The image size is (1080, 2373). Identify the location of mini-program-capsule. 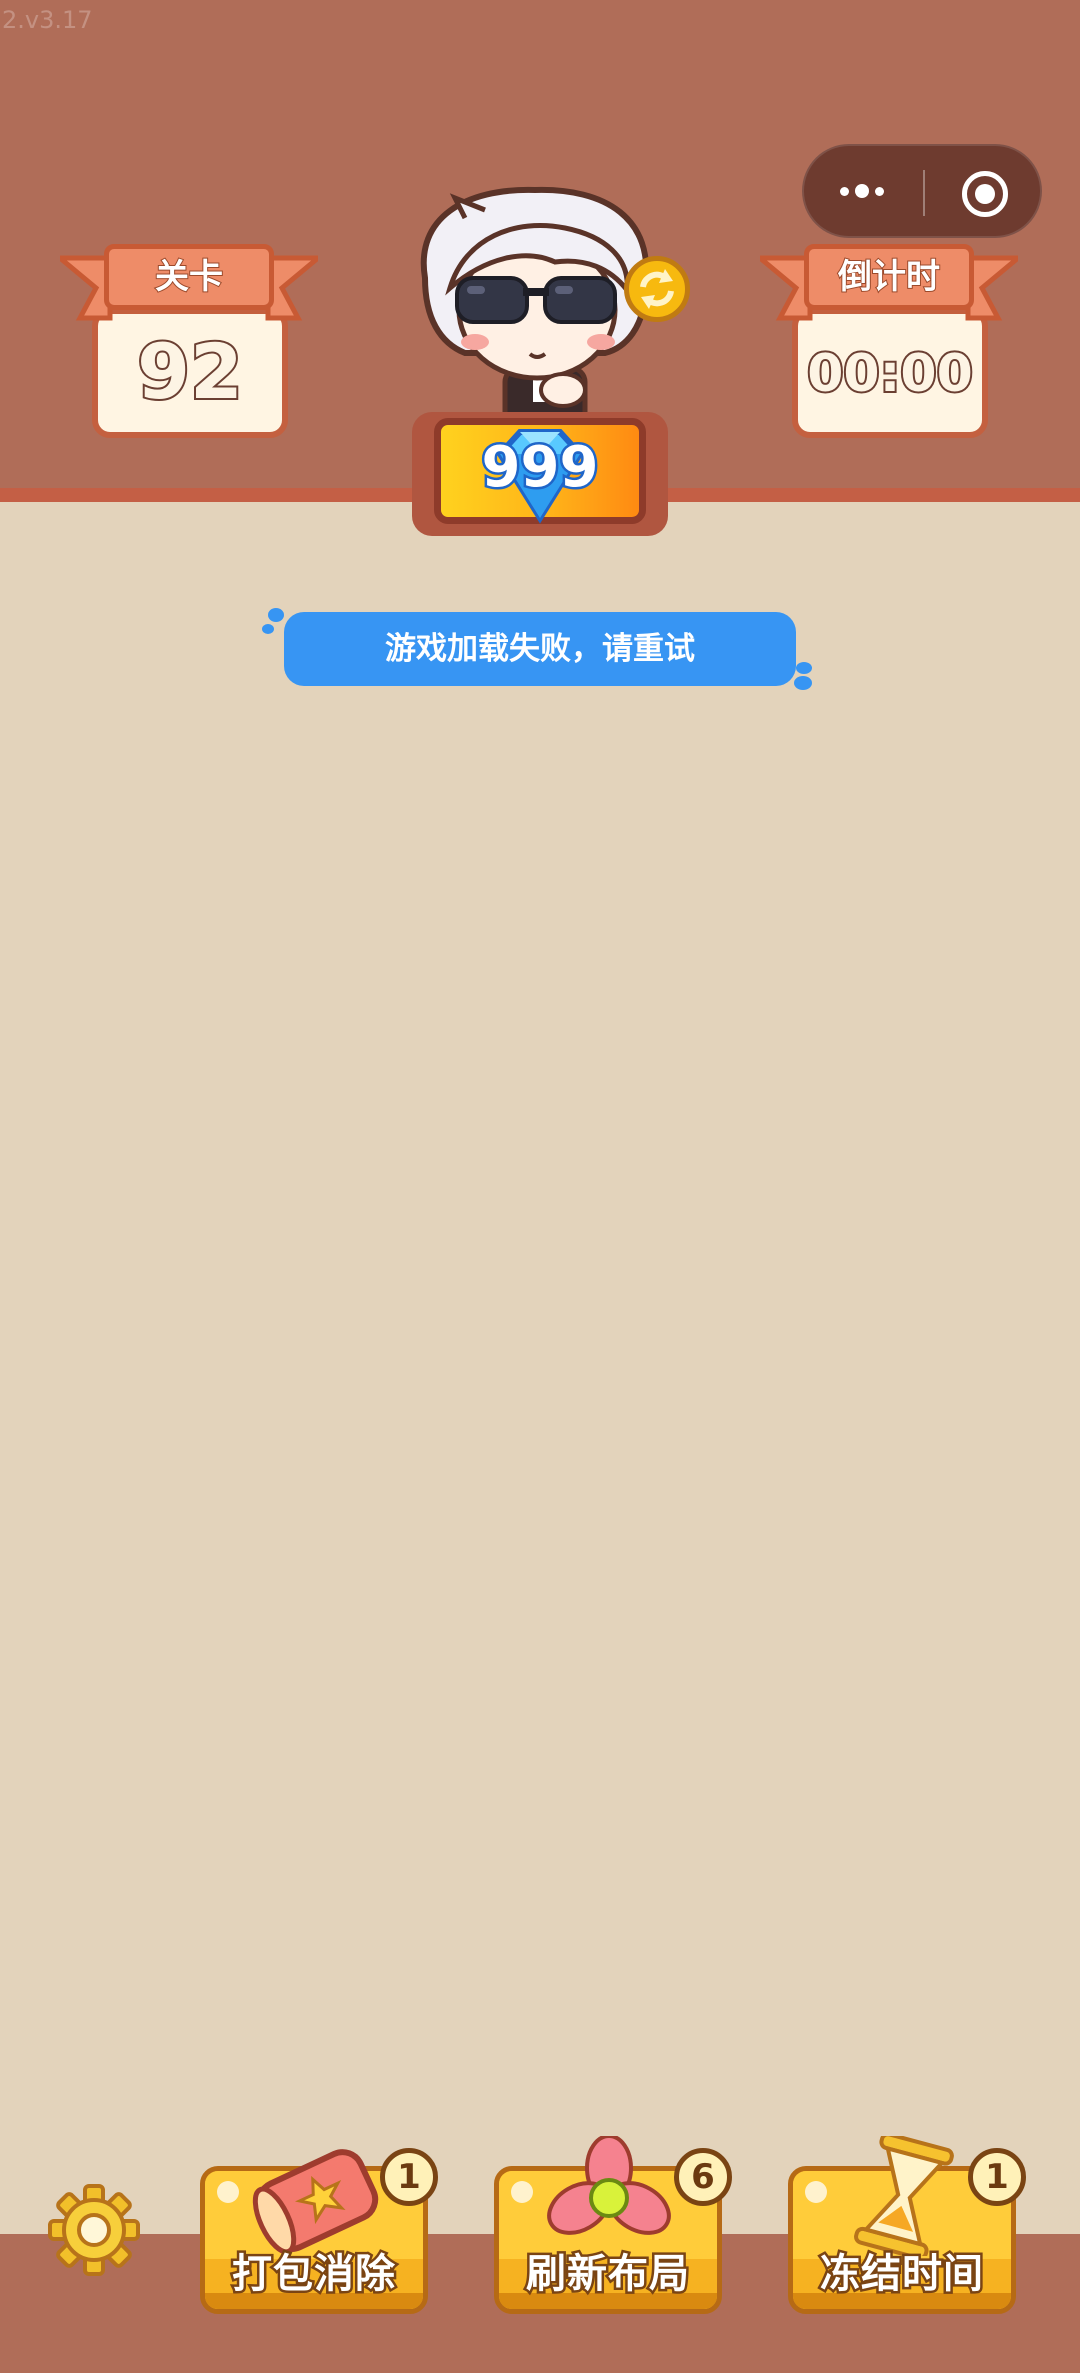
(922, 191).